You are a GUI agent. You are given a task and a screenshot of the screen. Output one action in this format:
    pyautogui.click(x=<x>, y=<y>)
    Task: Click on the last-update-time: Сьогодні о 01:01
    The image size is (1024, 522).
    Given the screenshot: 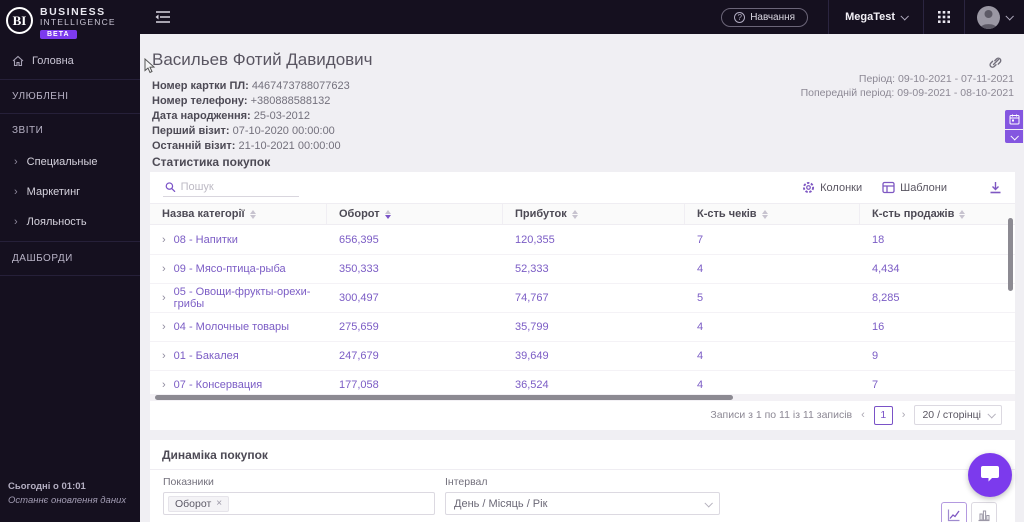 What is the action you would take?
    pyautogui.click(x=47, y=486)
    